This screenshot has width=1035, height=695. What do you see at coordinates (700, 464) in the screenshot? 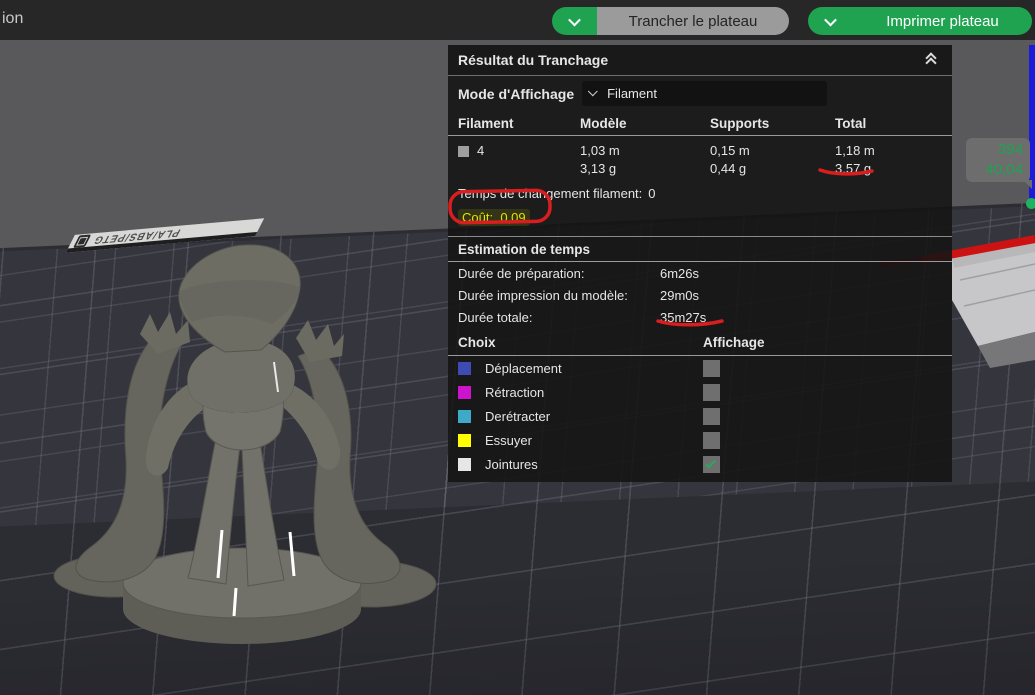
I see `option-row-jointures: Jointures` at bounding box center [700, 464].